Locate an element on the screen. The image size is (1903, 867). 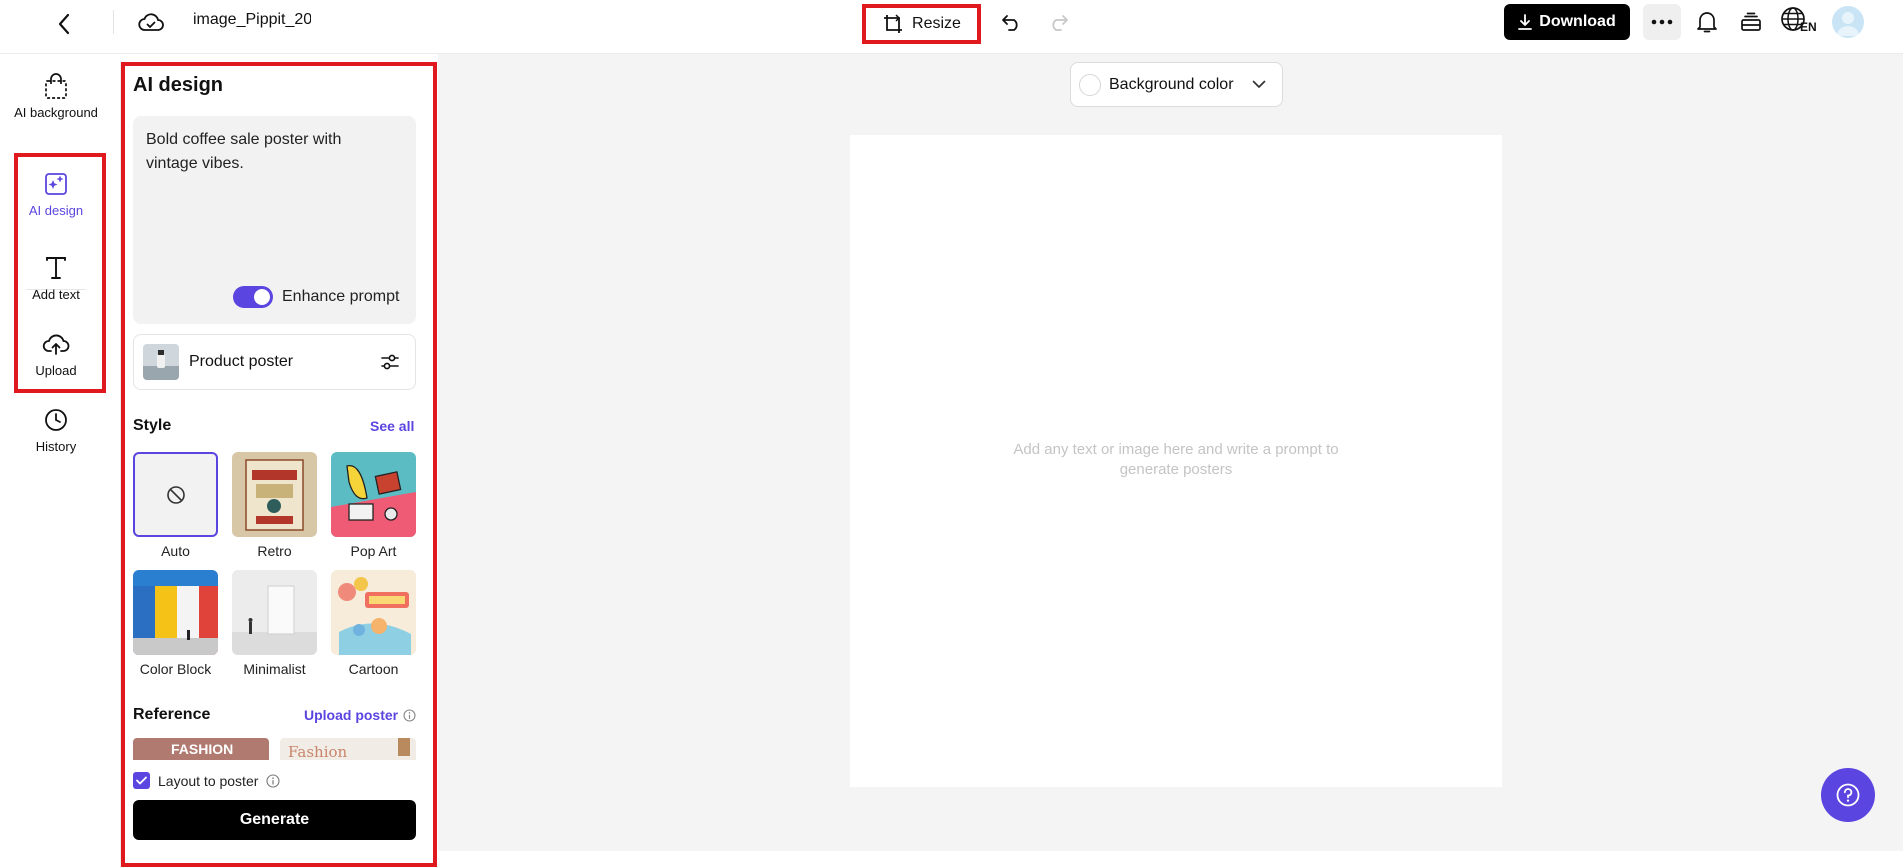
redo-icon is located at coordinates (1060, 23).